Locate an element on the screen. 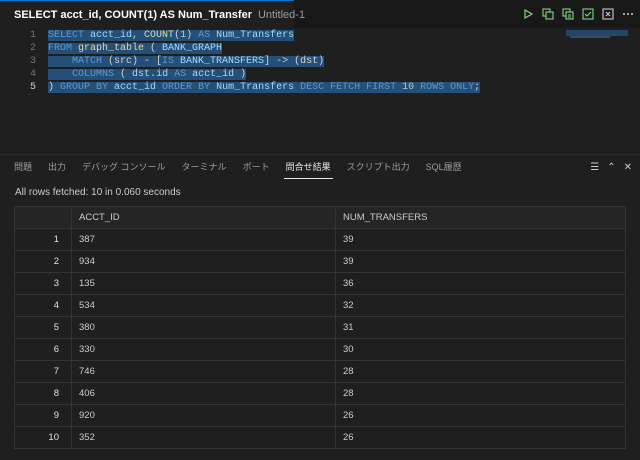 Image resolution: width=640 pixels, height=460 pixels. results-header-row: ACCT_ID NUM_TRANSFERS is located at coordinates (320, 217).